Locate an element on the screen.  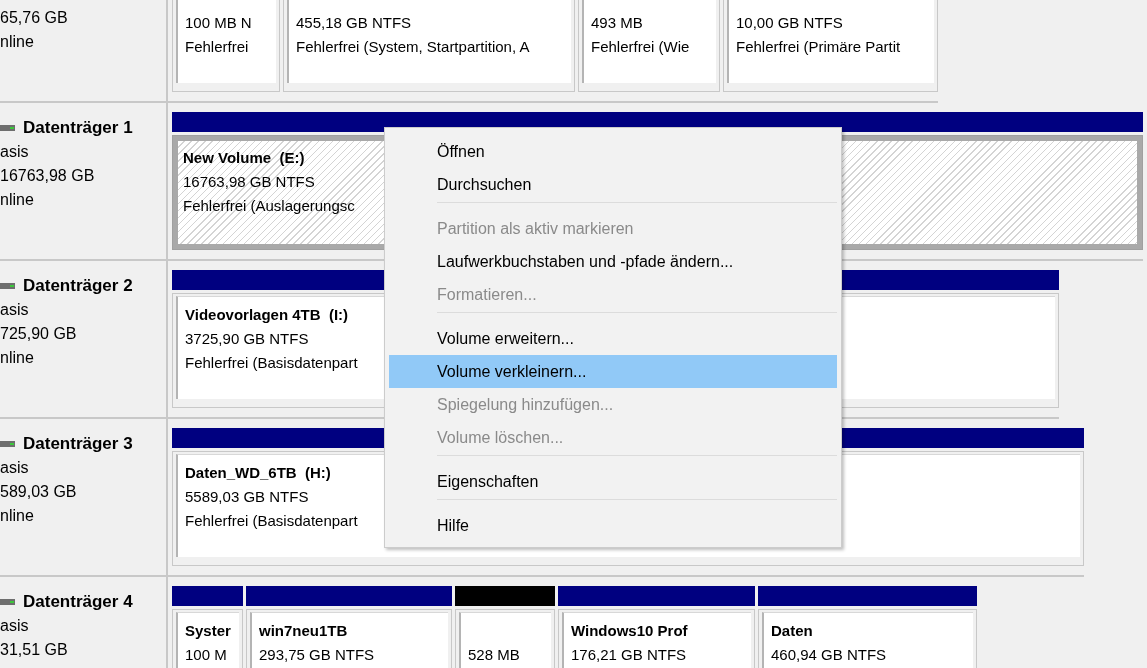
partition-name: Videovorlagen 4TB (I:) is located at coordinates (267, 315).